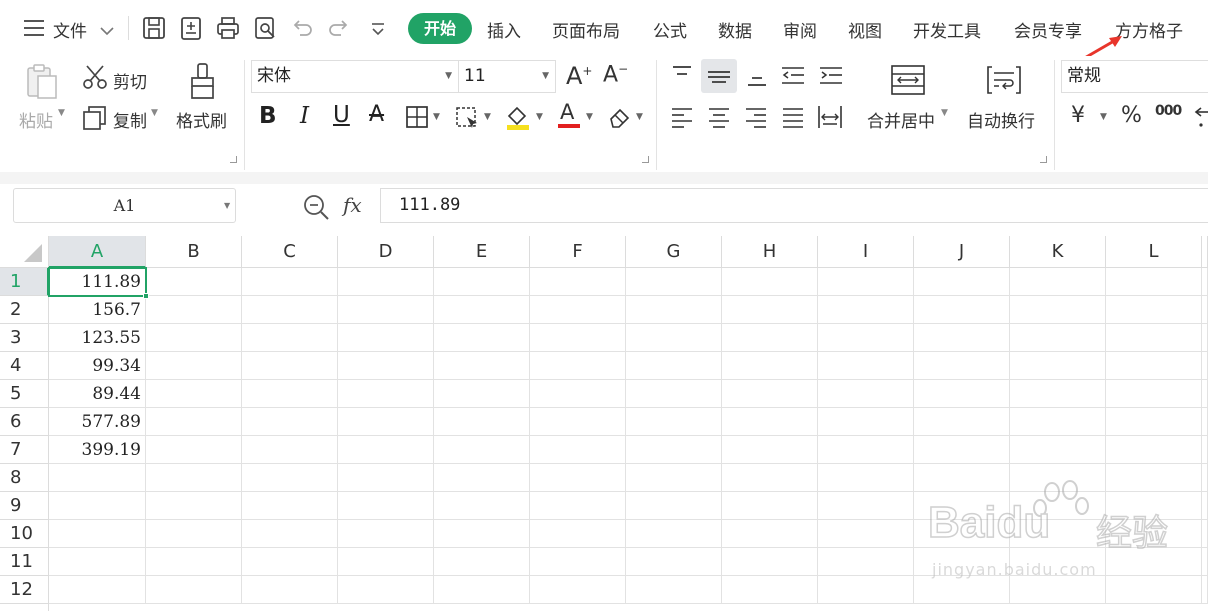  Describe the element at coordinates (866, 590) in the screenshot. I see `cell-i12` at that location.